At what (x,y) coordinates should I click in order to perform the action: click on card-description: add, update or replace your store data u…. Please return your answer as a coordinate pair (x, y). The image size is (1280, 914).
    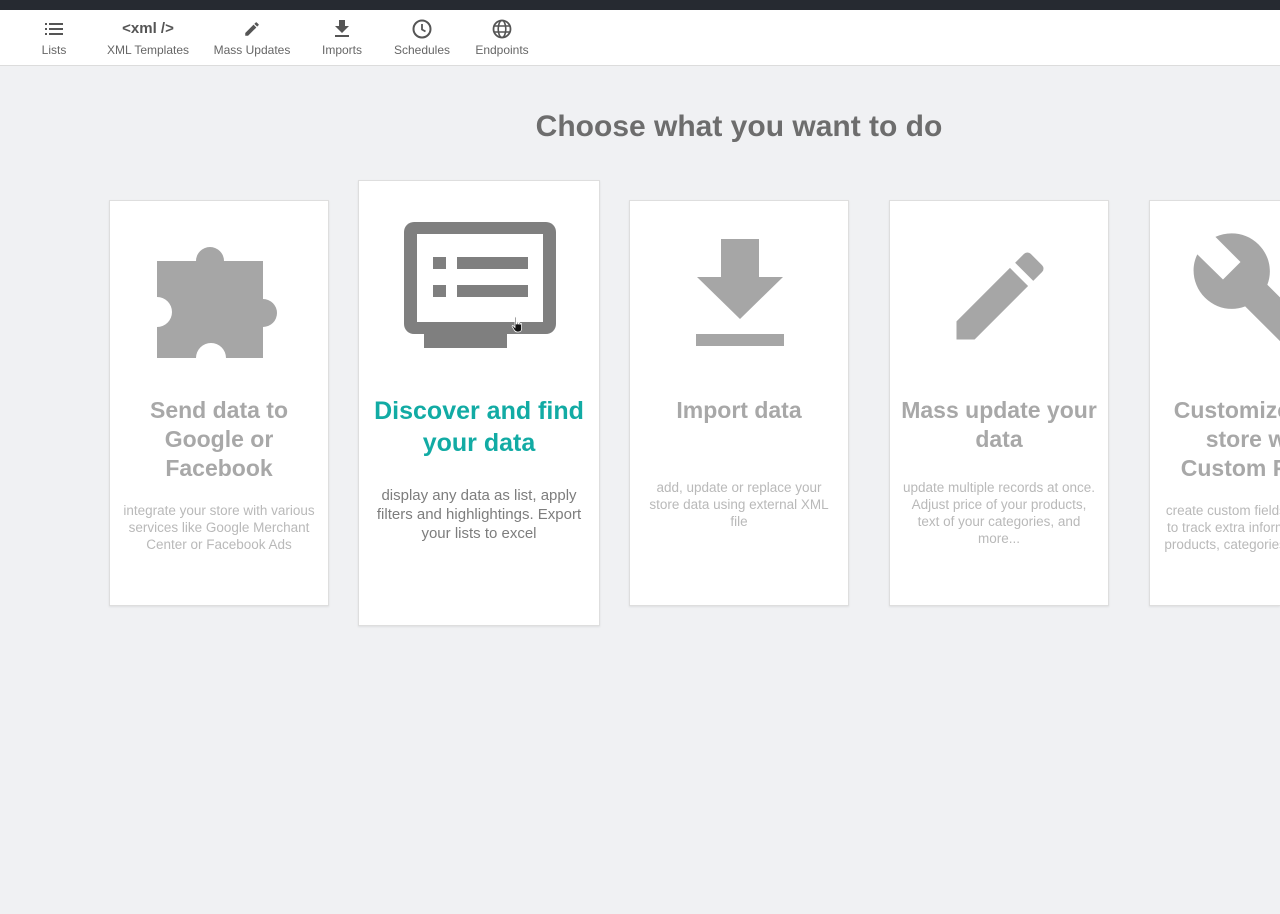
    Looking at the image, I should click on (739, 504).